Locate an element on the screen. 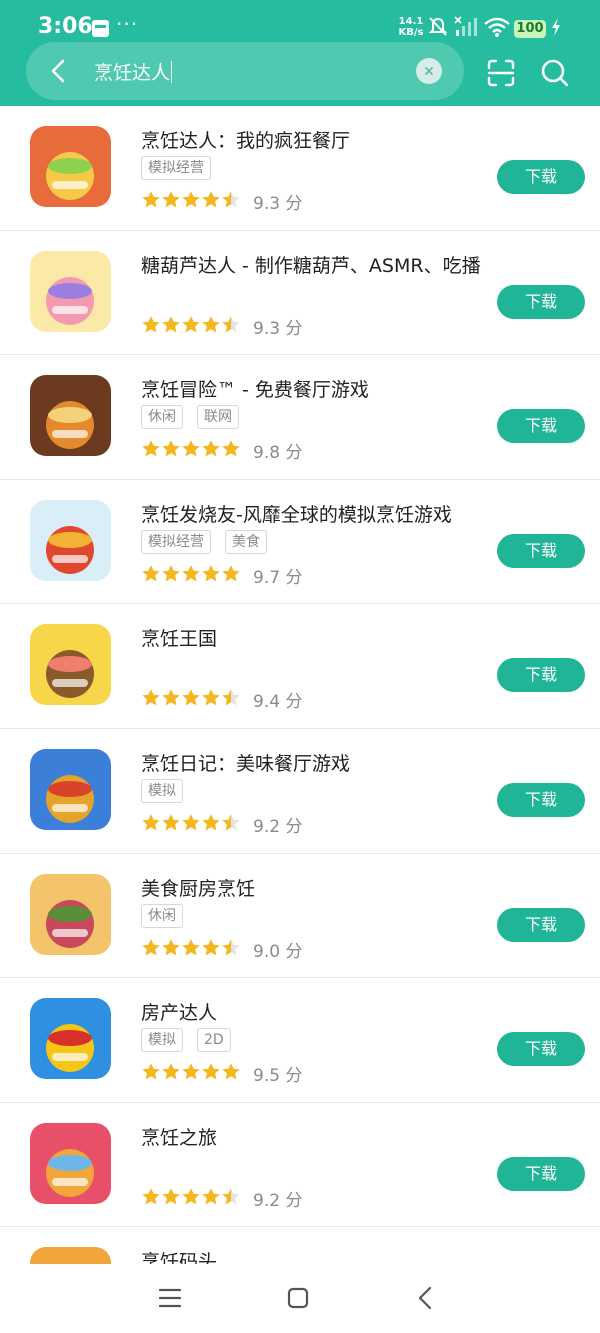  app-name: 烹饪日记：美味餐厅游戏 is located at coordinates (245, 762).